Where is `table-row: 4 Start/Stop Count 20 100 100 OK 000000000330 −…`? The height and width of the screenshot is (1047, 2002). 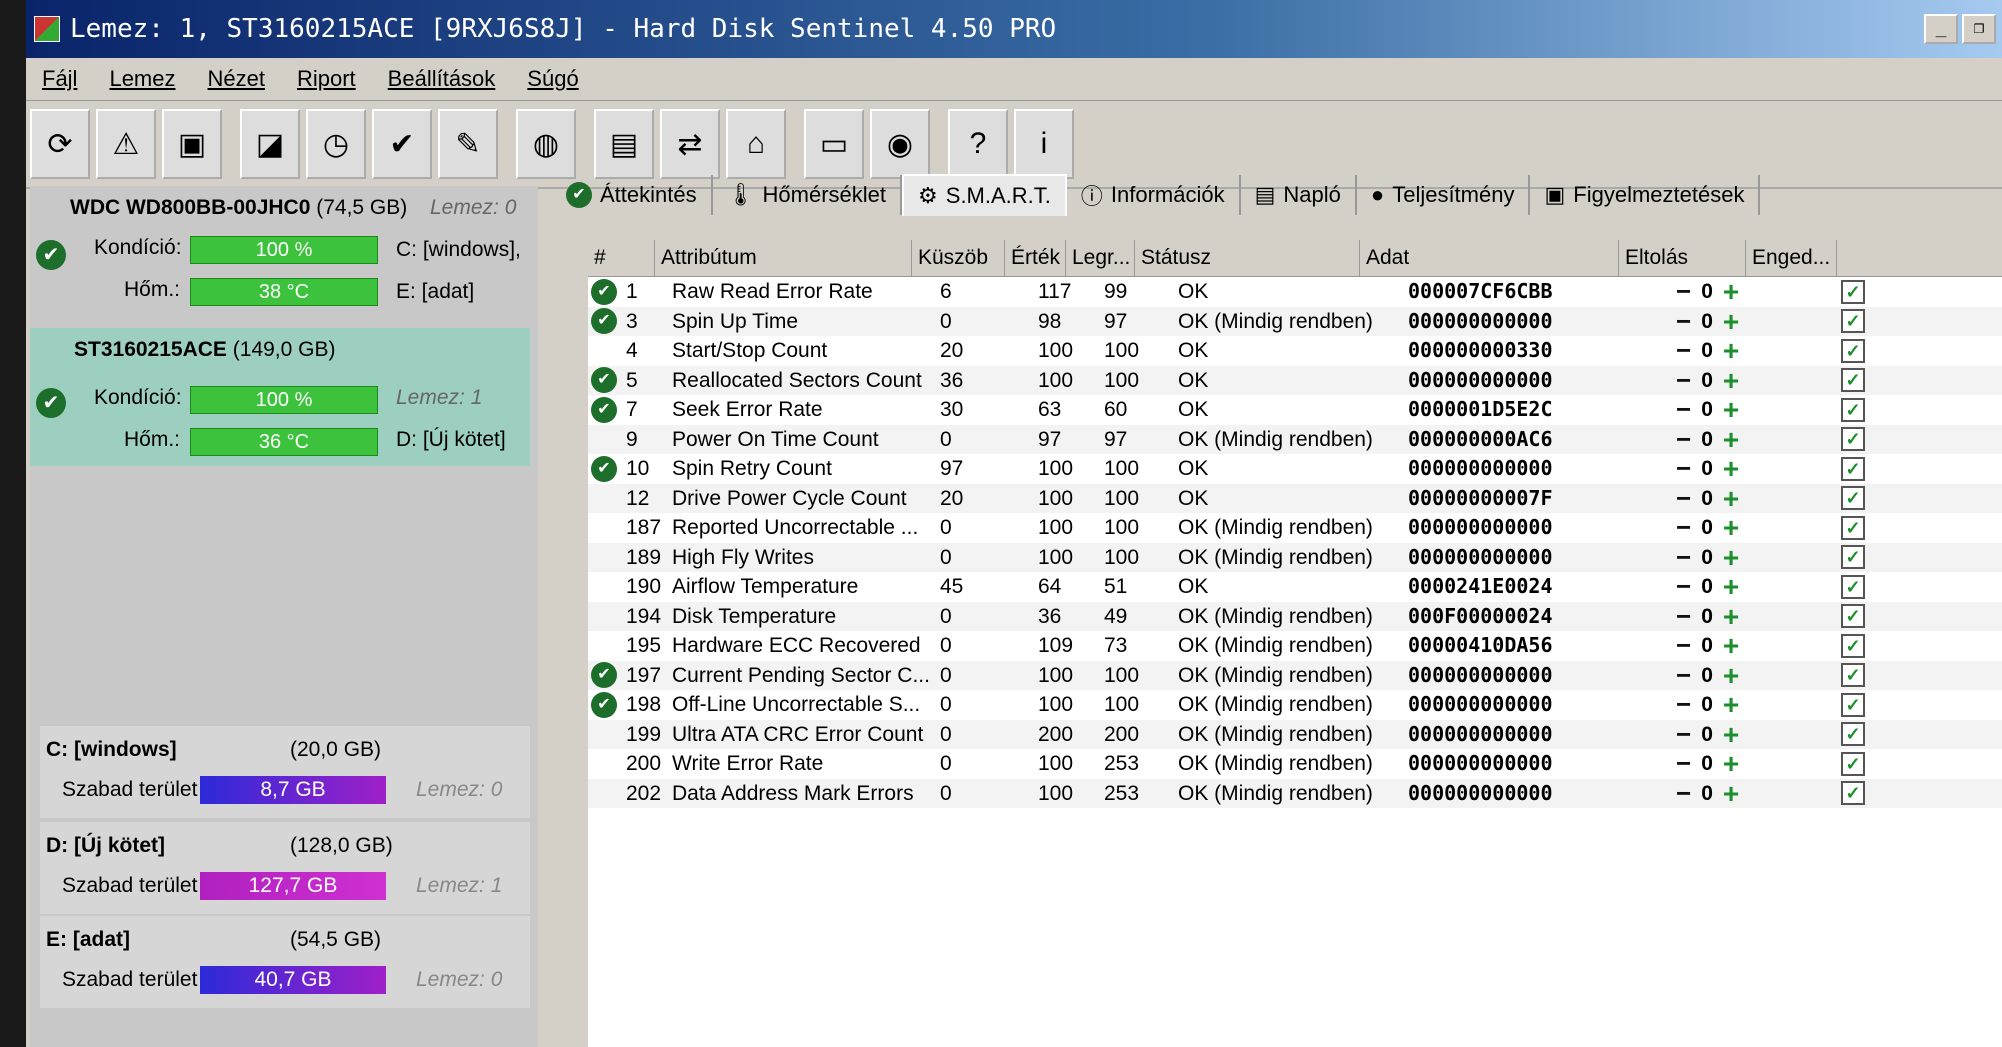
table-row: 4 Start/Stop Count 20 100 100 OK 000000000330 −… is located at coordinates (1295, 351).